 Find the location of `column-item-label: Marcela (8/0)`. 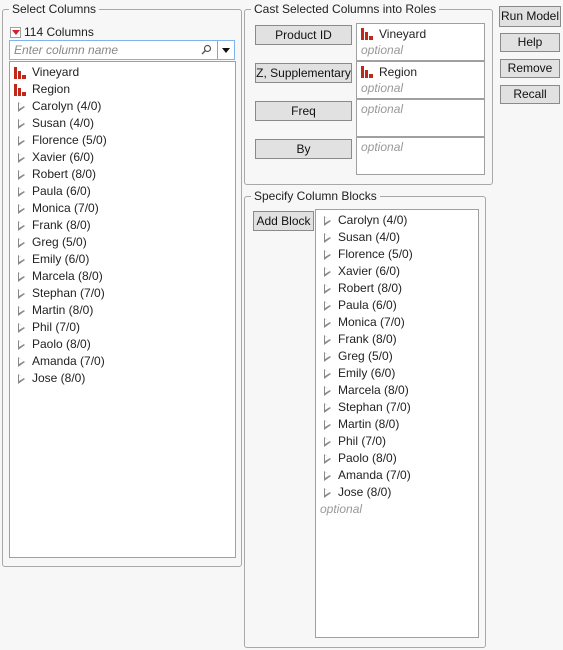

column-item-label: Marcela (8/0) is located at coordinates (67, 276).